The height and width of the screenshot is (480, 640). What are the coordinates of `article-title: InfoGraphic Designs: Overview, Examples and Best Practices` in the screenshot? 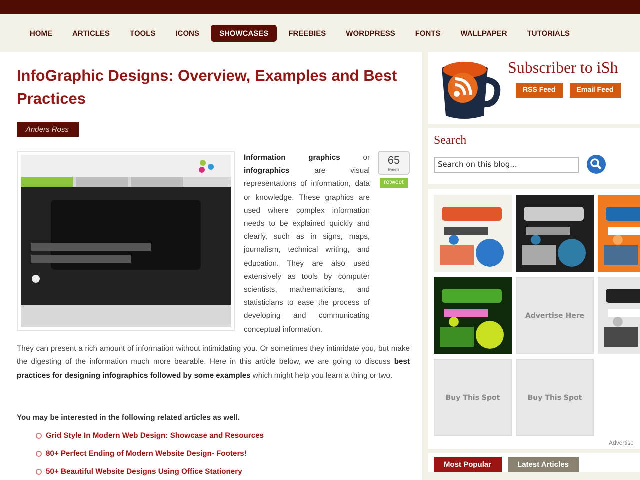 It's located at (207, 88).